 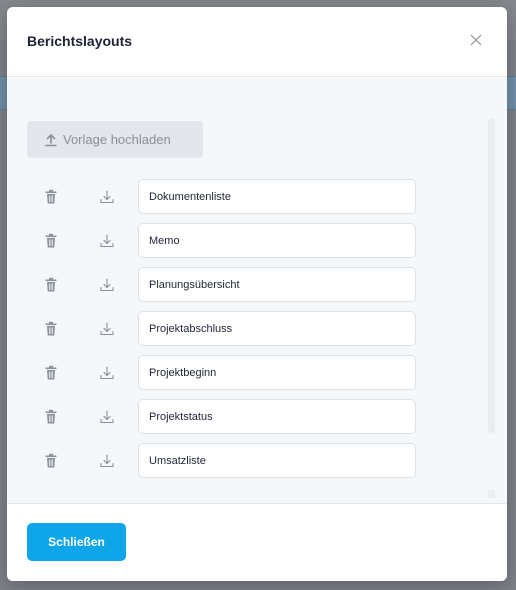 I want to click on layout-name-field: Planungsübersicht, so click(x=277, y=284).